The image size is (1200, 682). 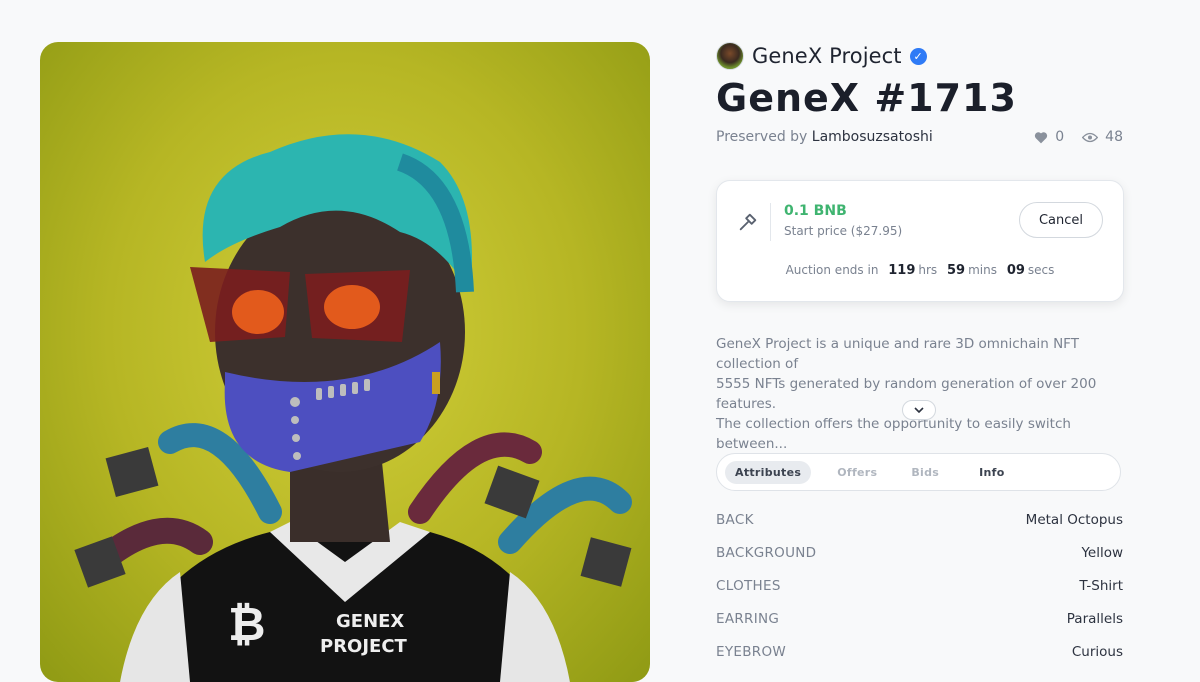 What do you see at coordinates (982, 270) in the screenshot?
I see `mins-unit: mins` at bounding box center [982, 270].